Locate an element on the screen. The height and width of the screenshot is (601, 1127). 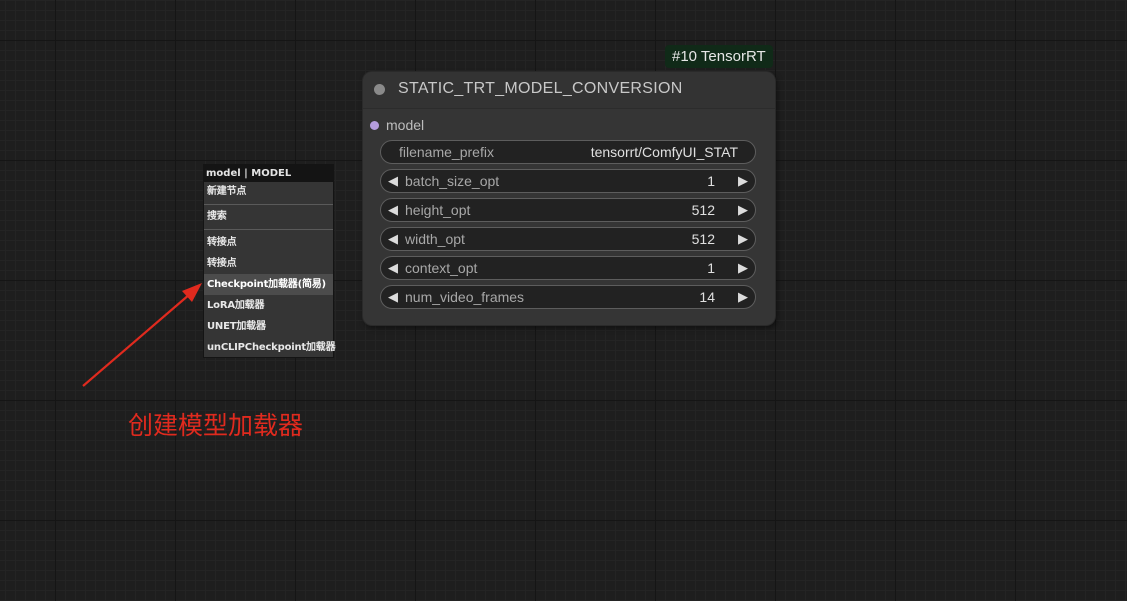
widget-label: num_video_frames is located at coordinates (465, 297).